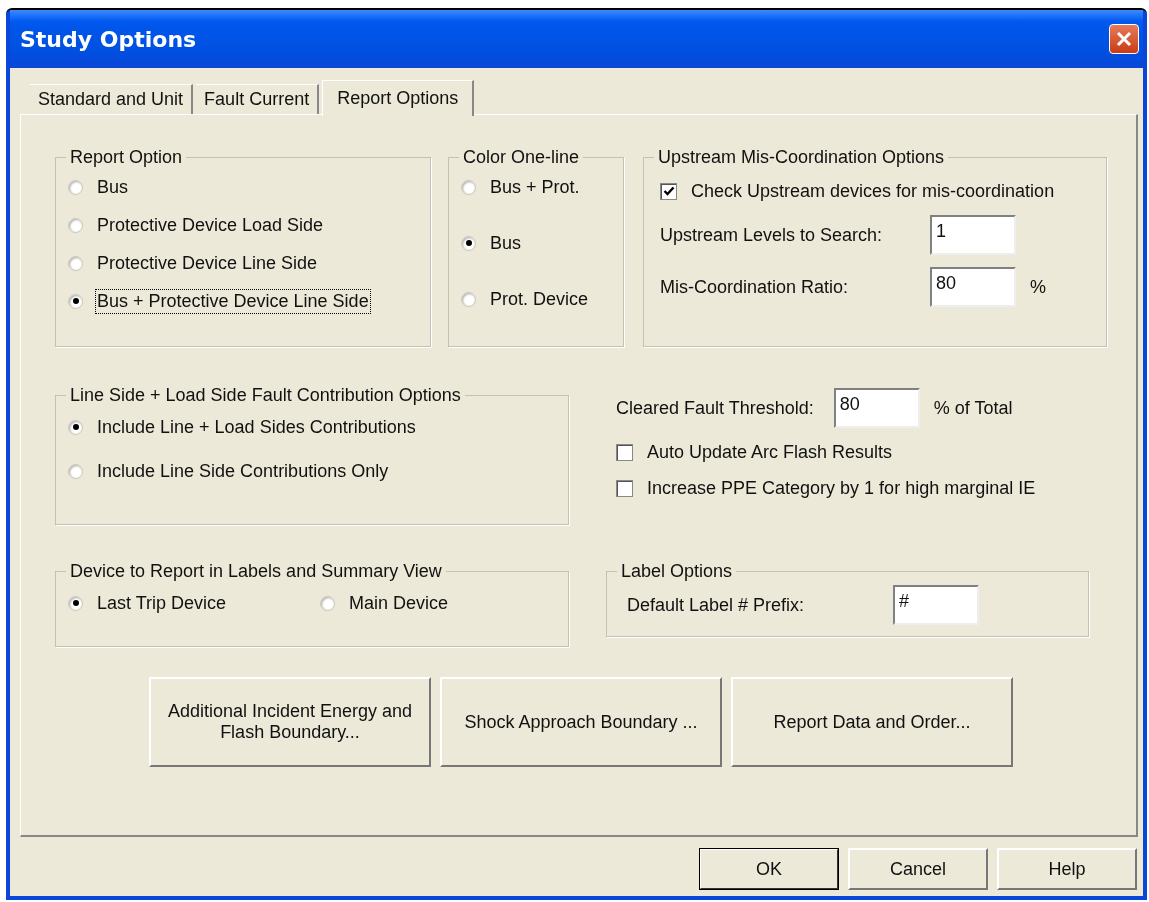 The image size is (1149, 902). Describe the element at coordinates (973, 408) in the screenshot. I see `unit-label: % of Total` at that location.